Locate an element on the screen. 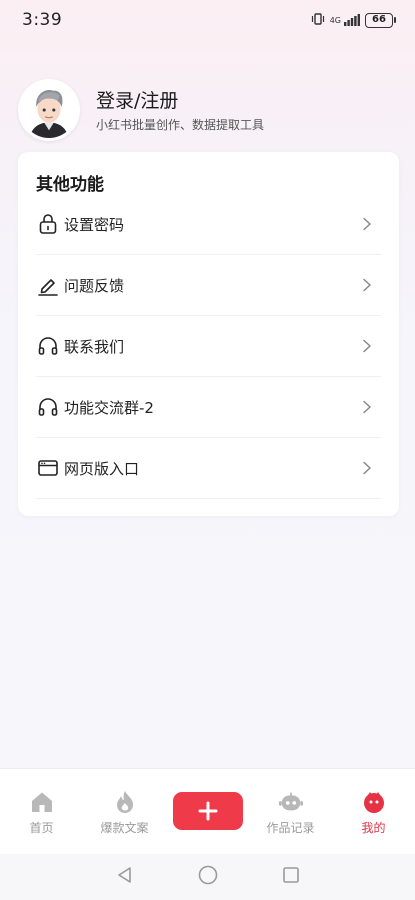 This screenshot has width=415, height=900. battery-indicator: 66 is located at coordinates (380, 20).